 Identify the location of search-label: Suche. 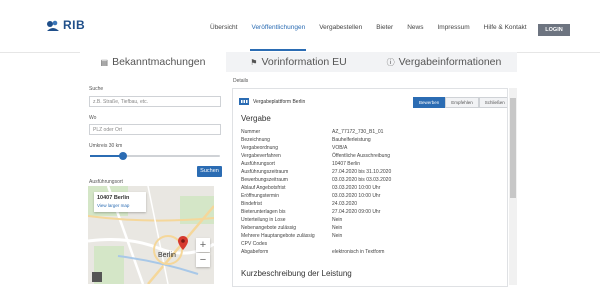
(96, 89).